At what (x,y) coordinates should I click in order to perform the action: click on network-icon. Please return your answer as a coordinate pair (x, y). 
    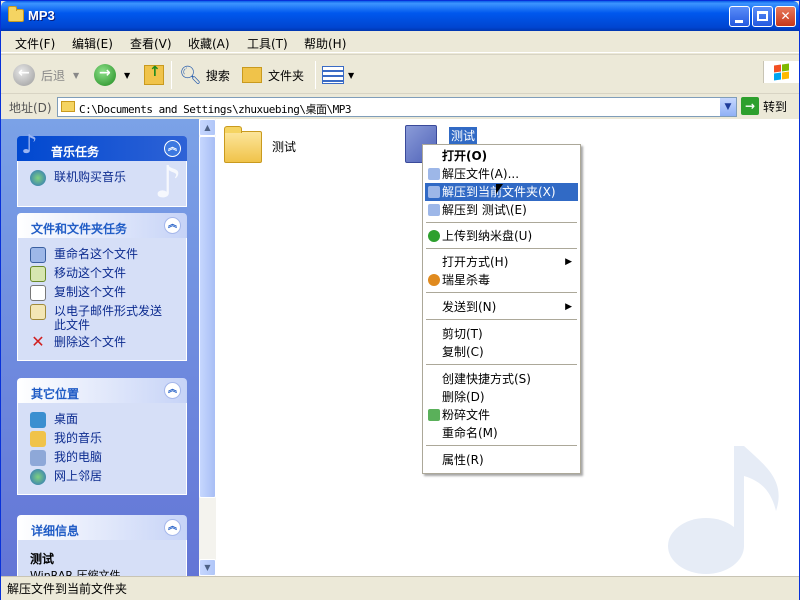
    Looking at the image, I should click on (38, 477).